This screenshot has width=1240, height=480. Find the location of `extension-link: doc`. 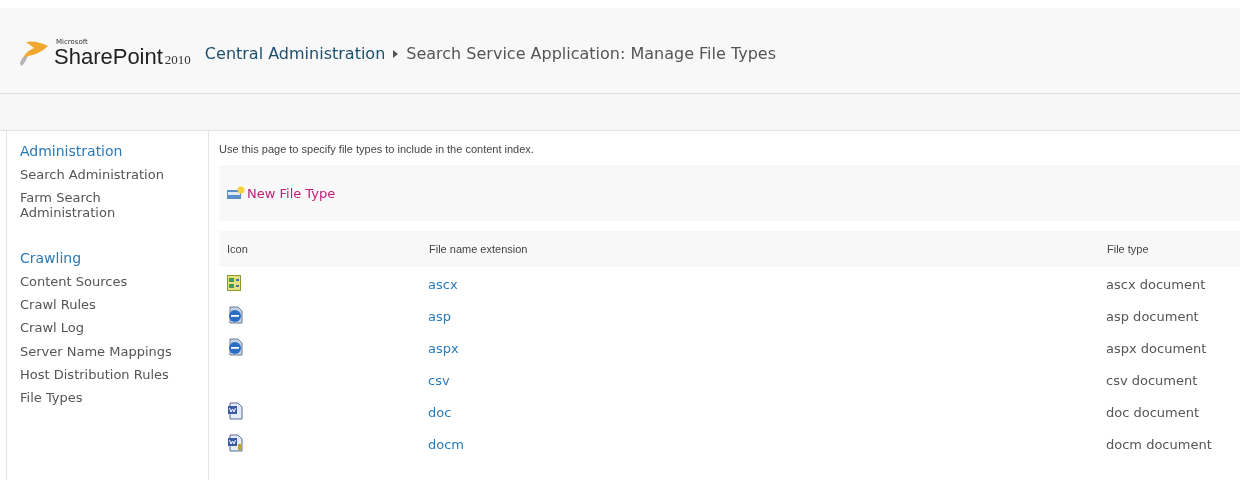

extension-link: doc is located at coordinates (440, 412).